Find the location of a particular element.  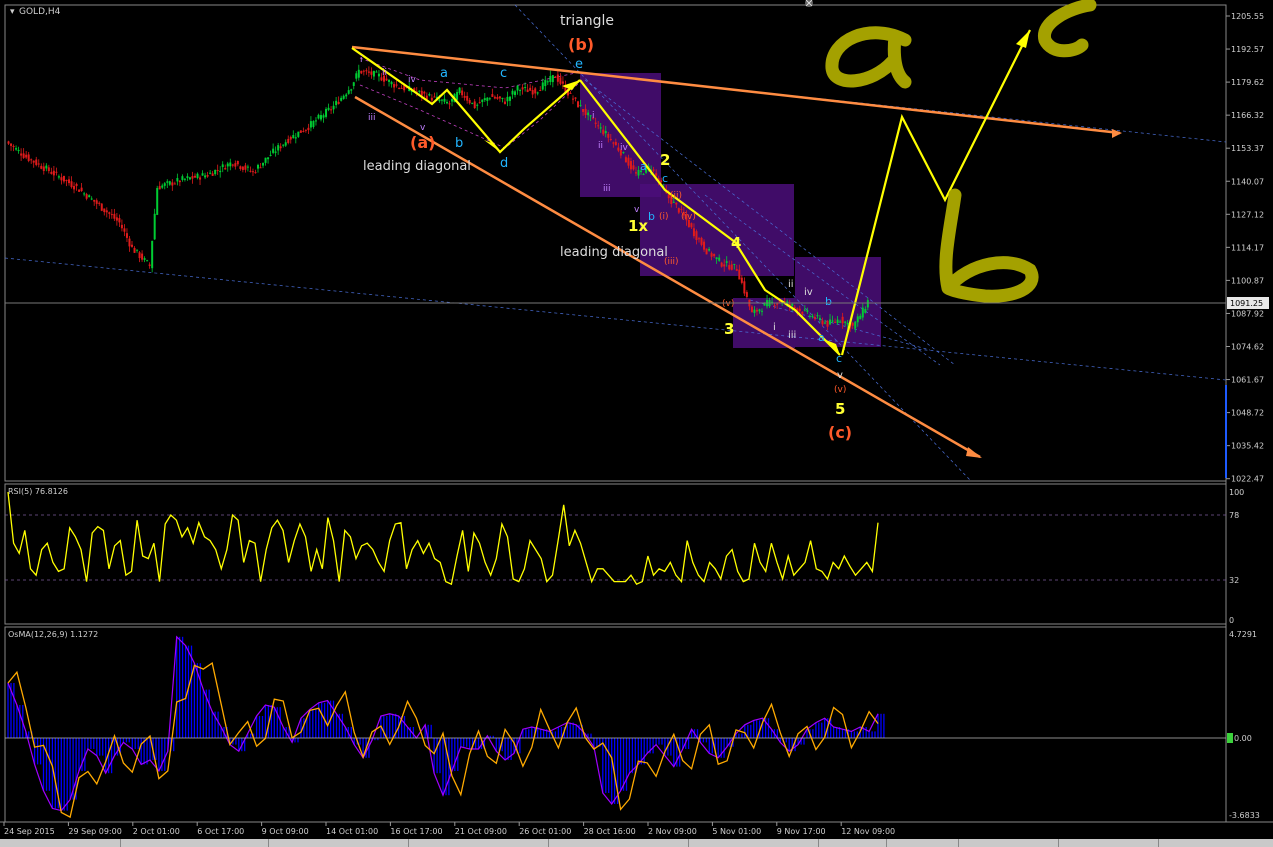

close-icon is located at coordinates (809, 3).